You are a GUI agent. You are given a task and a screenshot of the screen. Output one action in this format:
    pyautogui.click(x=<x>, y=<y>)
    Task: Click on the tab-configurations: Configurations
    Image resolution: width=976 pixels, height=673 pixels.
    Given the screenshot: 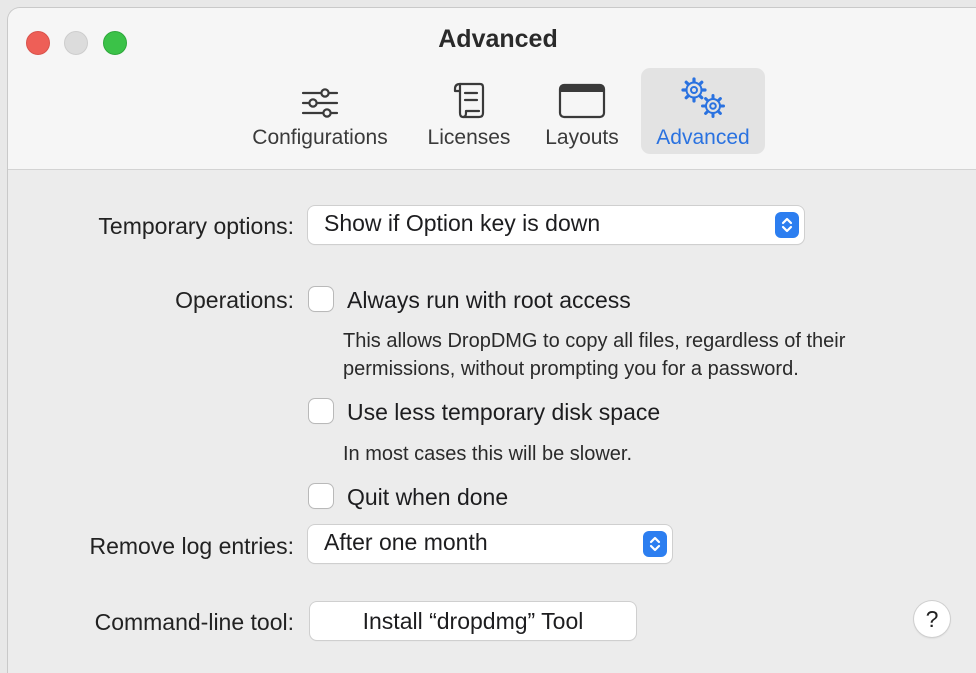 What is the action you would take?
    pyautogui.click(x=320, y=111)
    